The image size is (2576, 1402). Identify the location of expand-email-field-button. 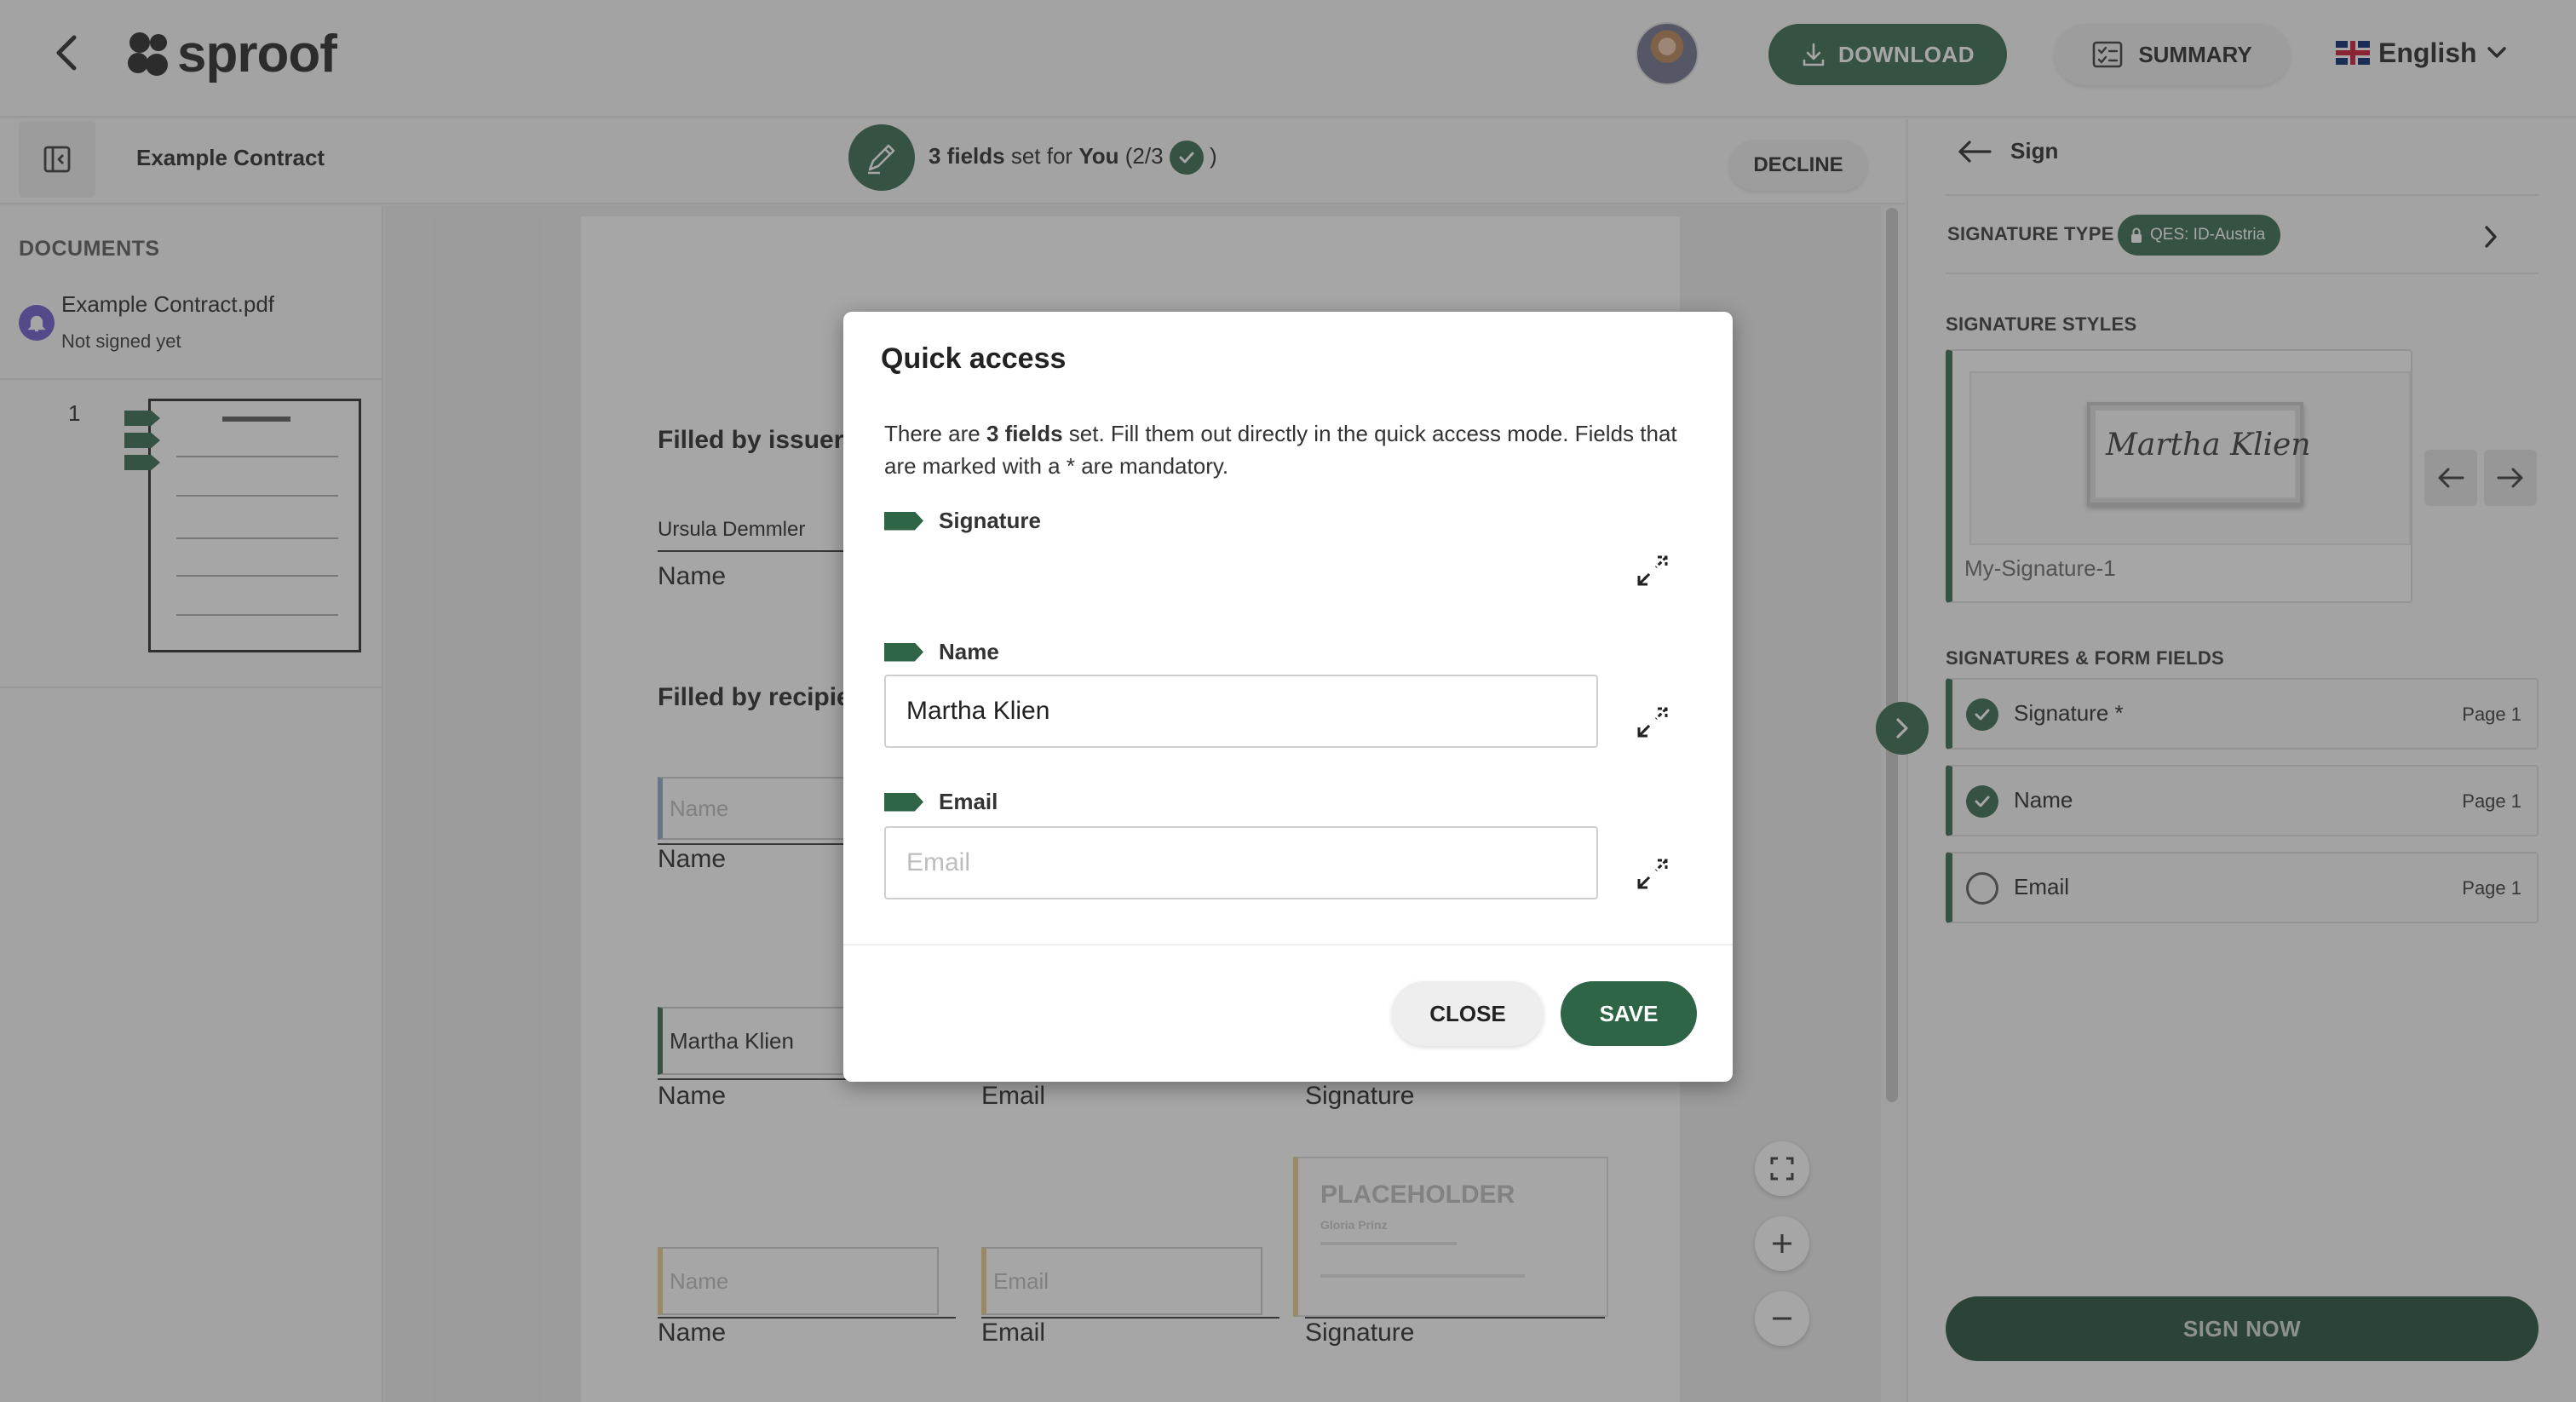
(1653, 873).